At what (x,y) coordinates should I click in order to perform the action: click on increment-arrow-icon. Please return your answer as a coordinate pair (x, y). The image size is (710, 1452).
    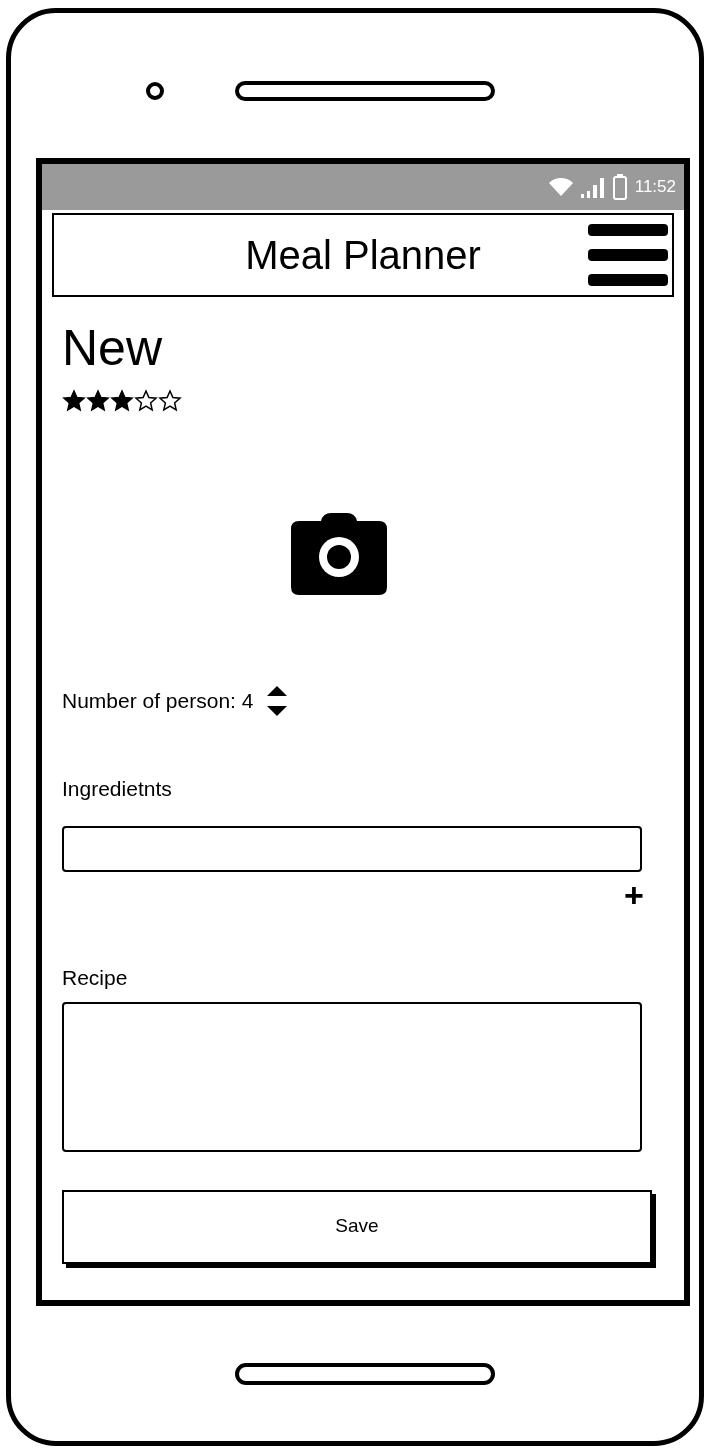
    Looking at the image, I should click on (277, 690).